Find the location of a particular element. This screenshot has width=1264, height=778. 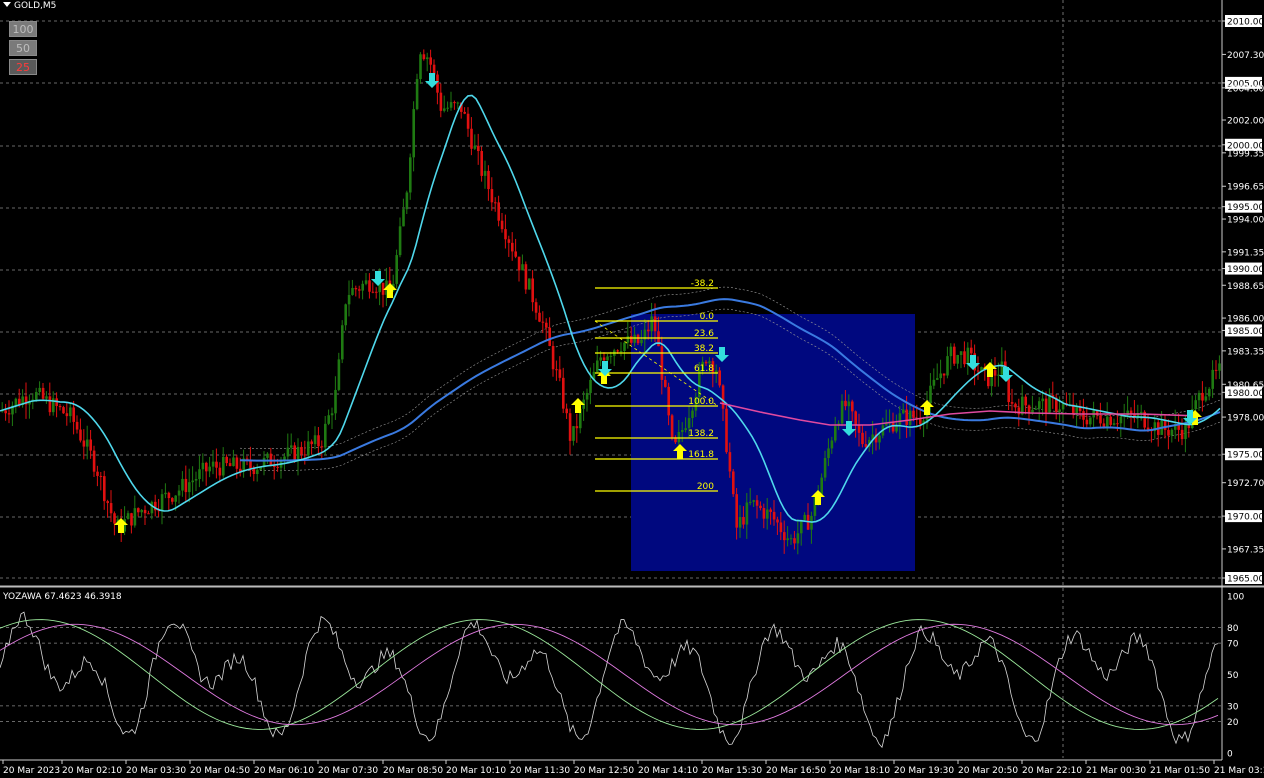

level-button-50: 50 is located at coordinates (23, 48).